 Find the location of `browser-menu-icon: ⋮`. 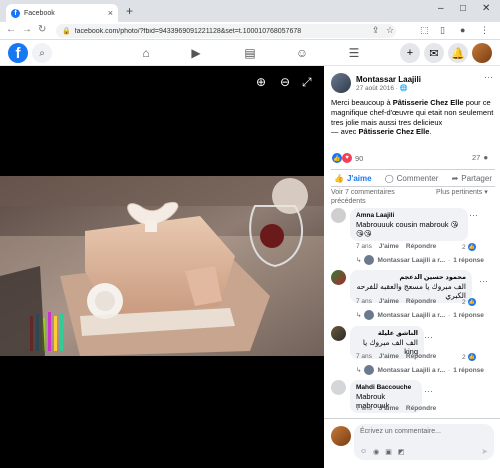

browser-menu-icon: ⋮ is located at coordinates (484, 30).